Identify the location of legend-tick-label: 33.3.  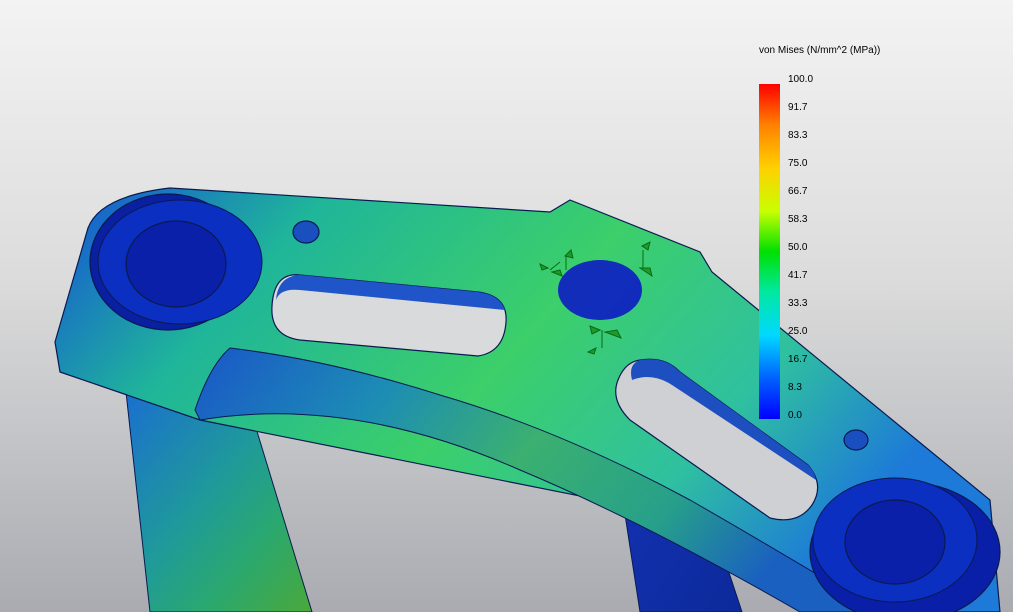
(798, 303).